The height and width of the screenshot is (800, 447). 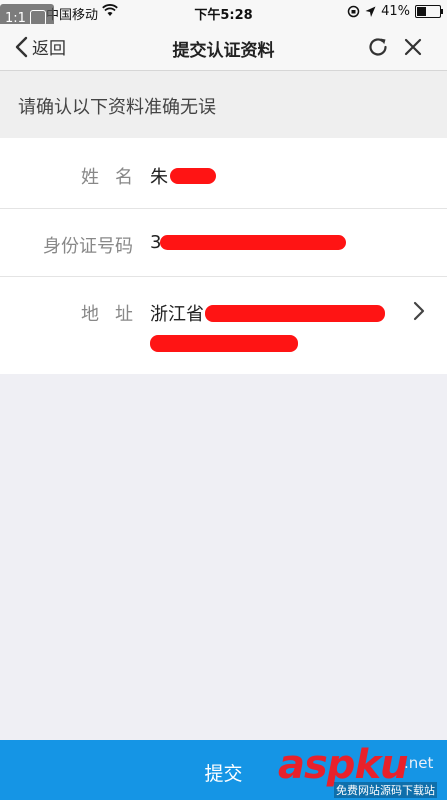 I want to click on name-label: 姓名, so click(x=115, y=177).